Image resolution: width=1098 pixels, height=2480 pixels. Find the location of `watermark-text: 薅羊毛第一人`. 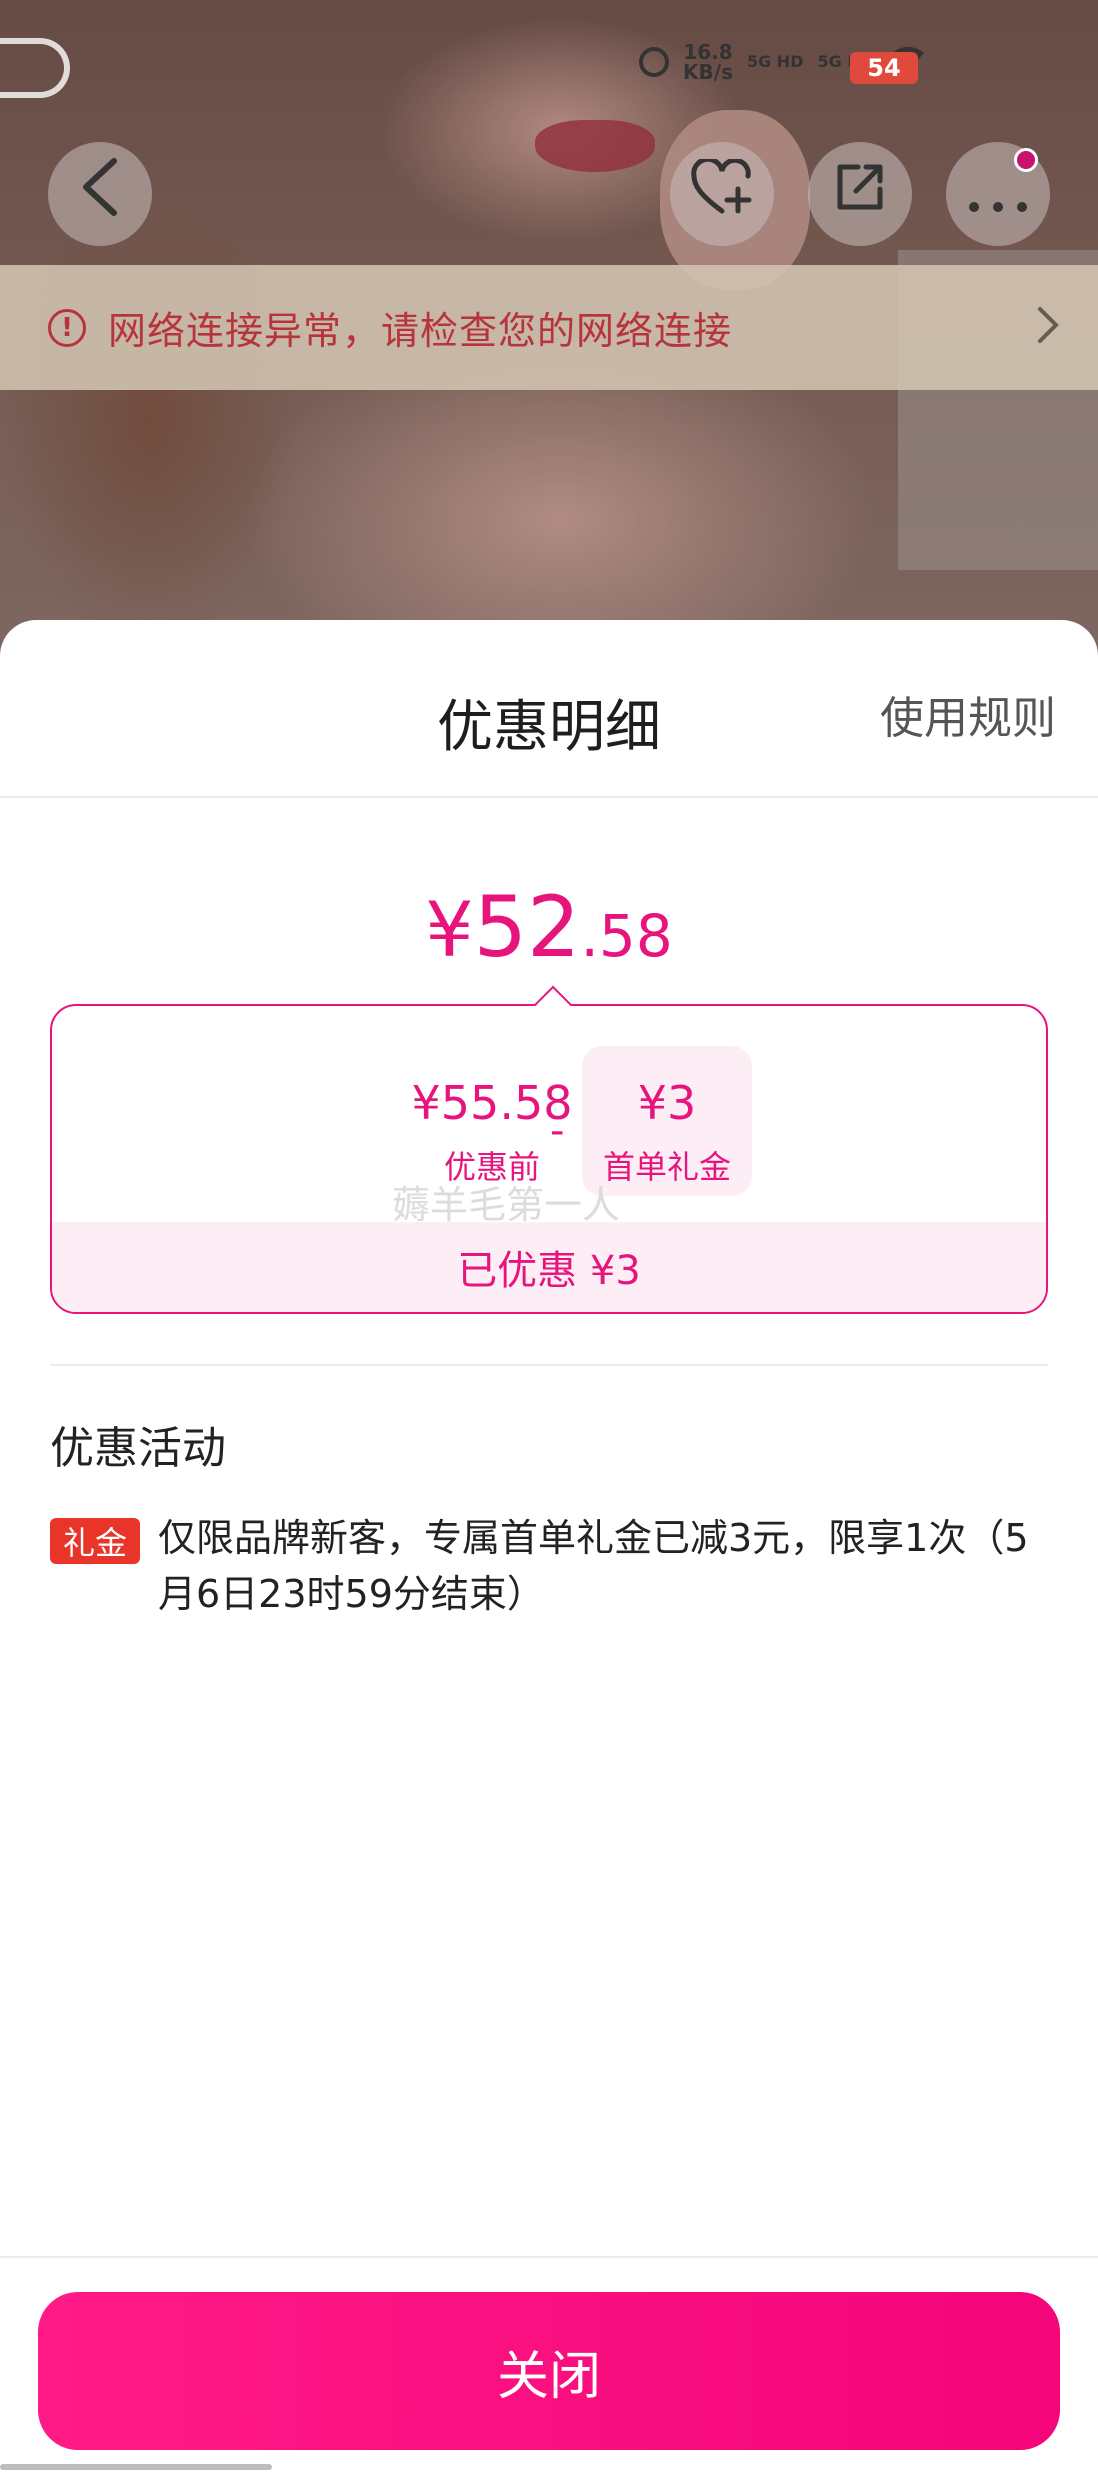

watermark-text: 薅羊毛第一人 is located at coordinates (506, 1205).